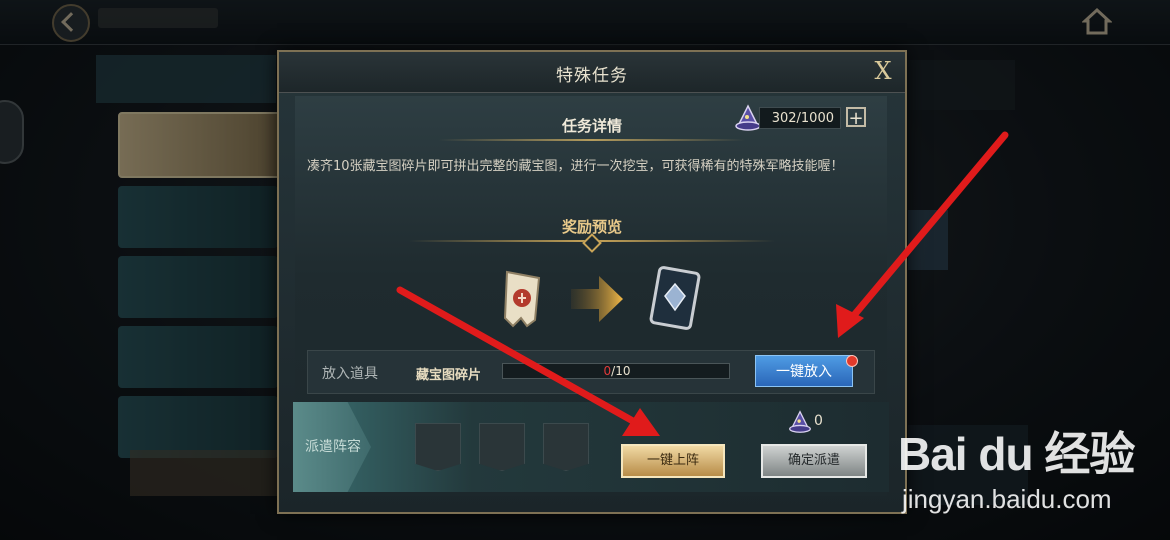 The height and width of the screenshot is (540, 1170). I want to click on skill-card-icon, so click(675, 299).